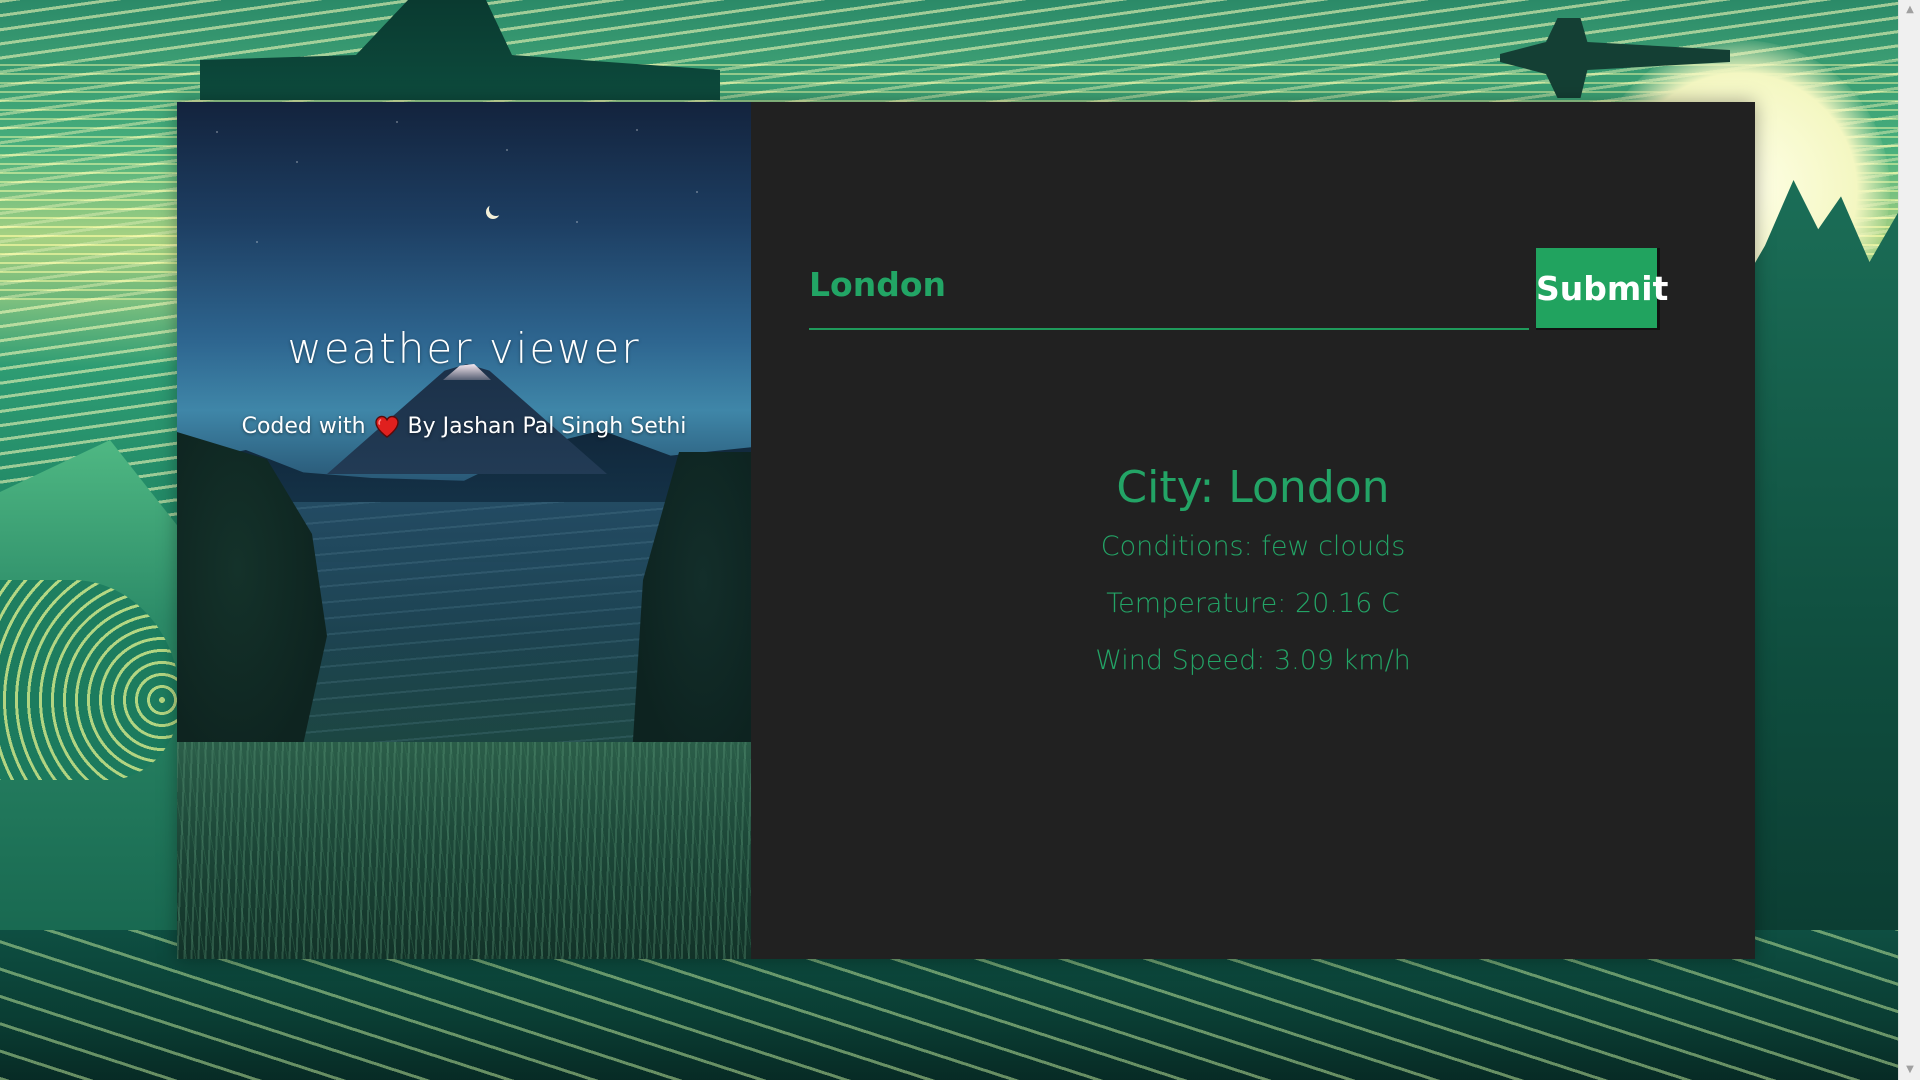 Image resolution: width=1920 pixels, height=1080 pixels. What do you see at coordinates (1253, 660) in the screenshot?
I see `wind-speed-text: Wind Speed: 3.09 km/h` at bounding box center [1253, 660].